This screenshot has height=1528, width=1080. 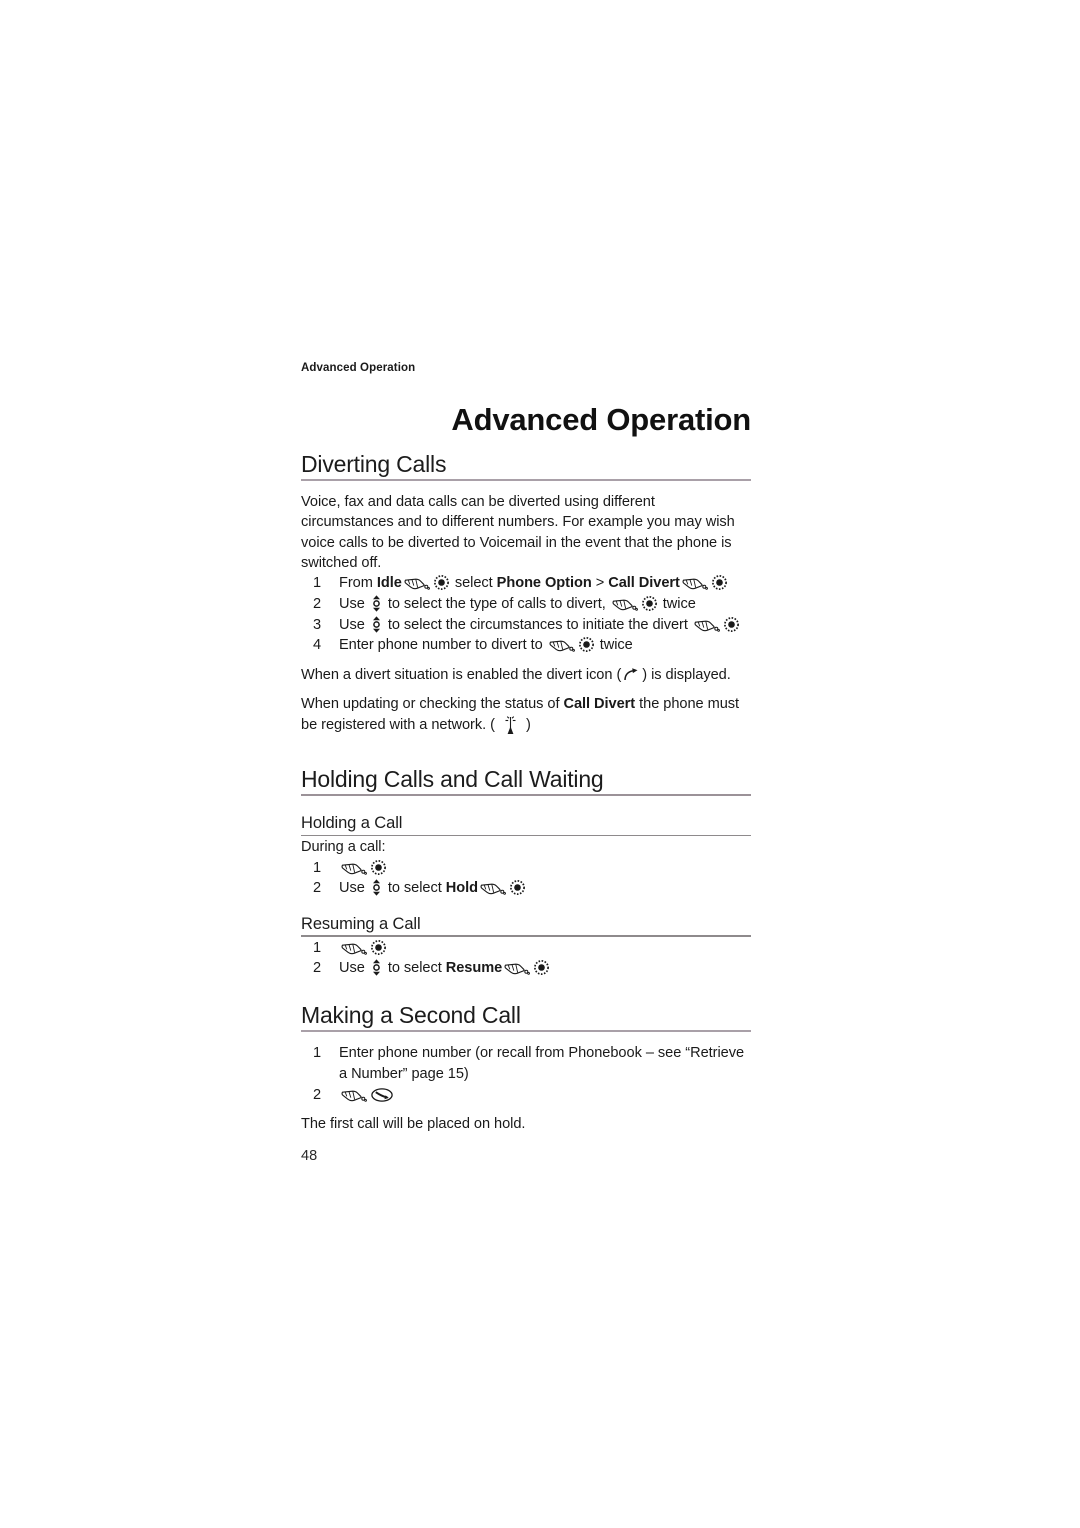 What do you see at coordinates (486, 645) in the screenshot?
I see `step-text: Enter phone number to divert to twice` at bounding box center [486, 645].